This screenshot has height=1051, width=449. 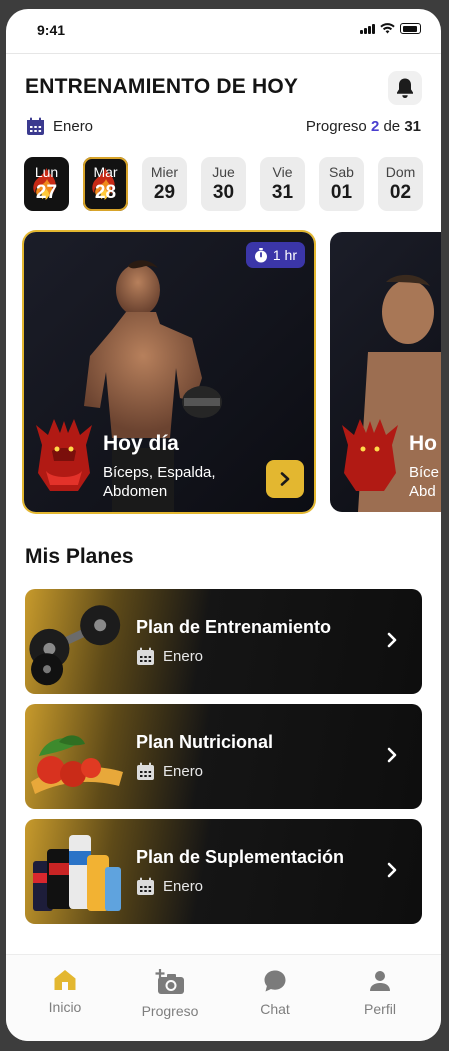 I want to click on day-name: Vie, so click(x=282, y=172).